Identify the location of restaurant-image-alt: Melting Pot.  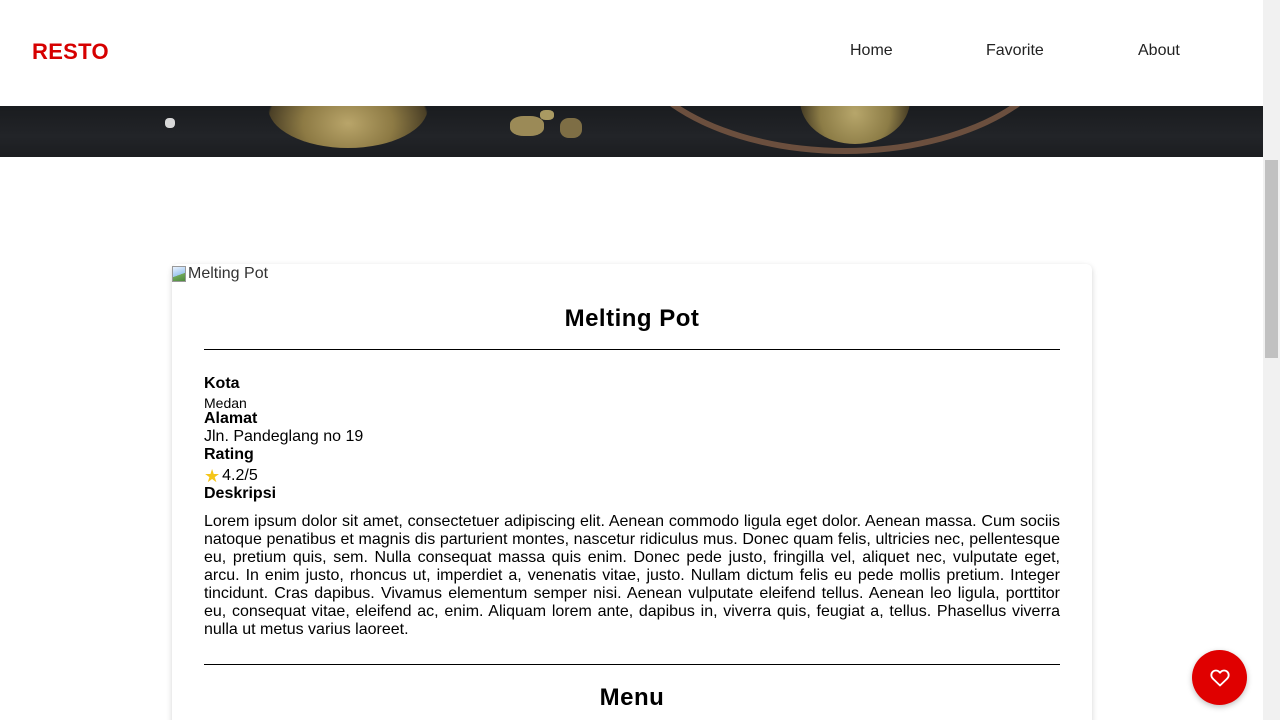
(228, 273).